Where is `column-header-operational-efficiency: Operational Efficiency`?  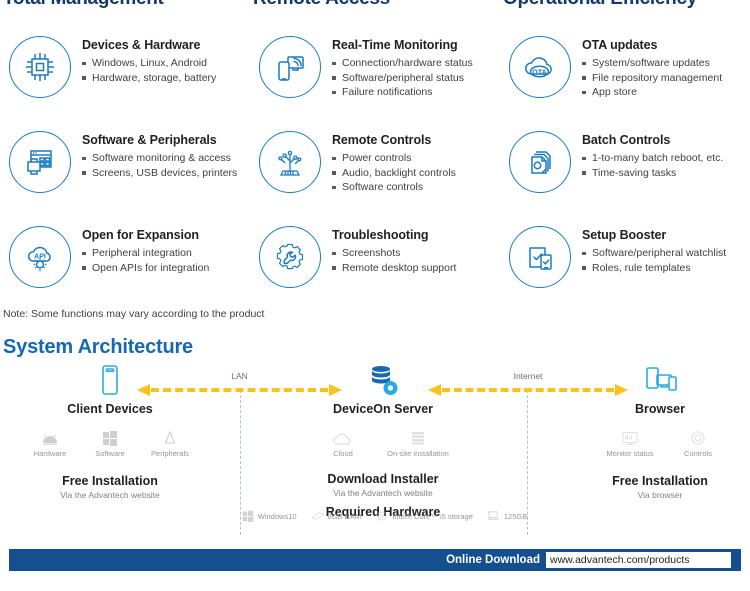
column-header-operational-efficiency: Operational Efficiency is located at coordinates (600, 5).